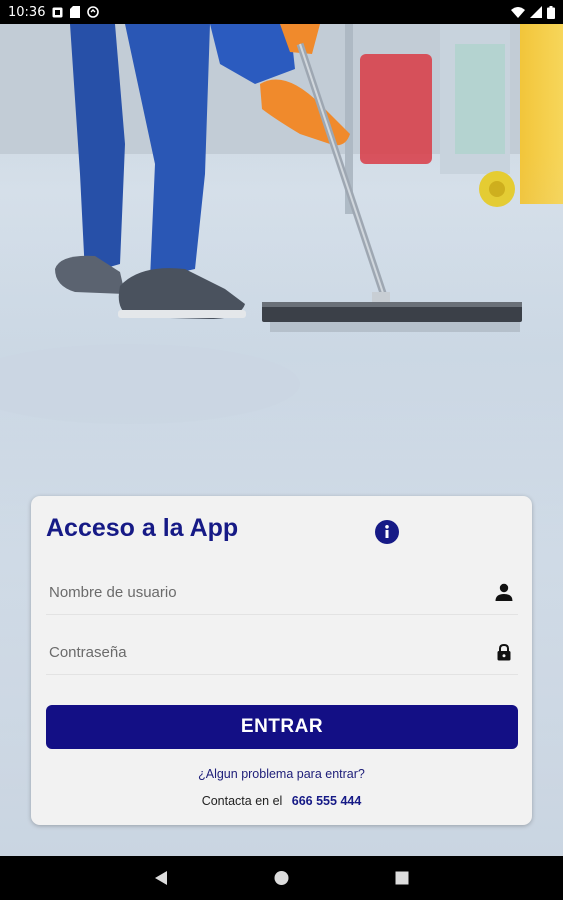  What do you see at coordinates (281, 774) in the screenshot?
I see `help-link: ¿Algun problema para entrar?` at bounding box center [281, 774].